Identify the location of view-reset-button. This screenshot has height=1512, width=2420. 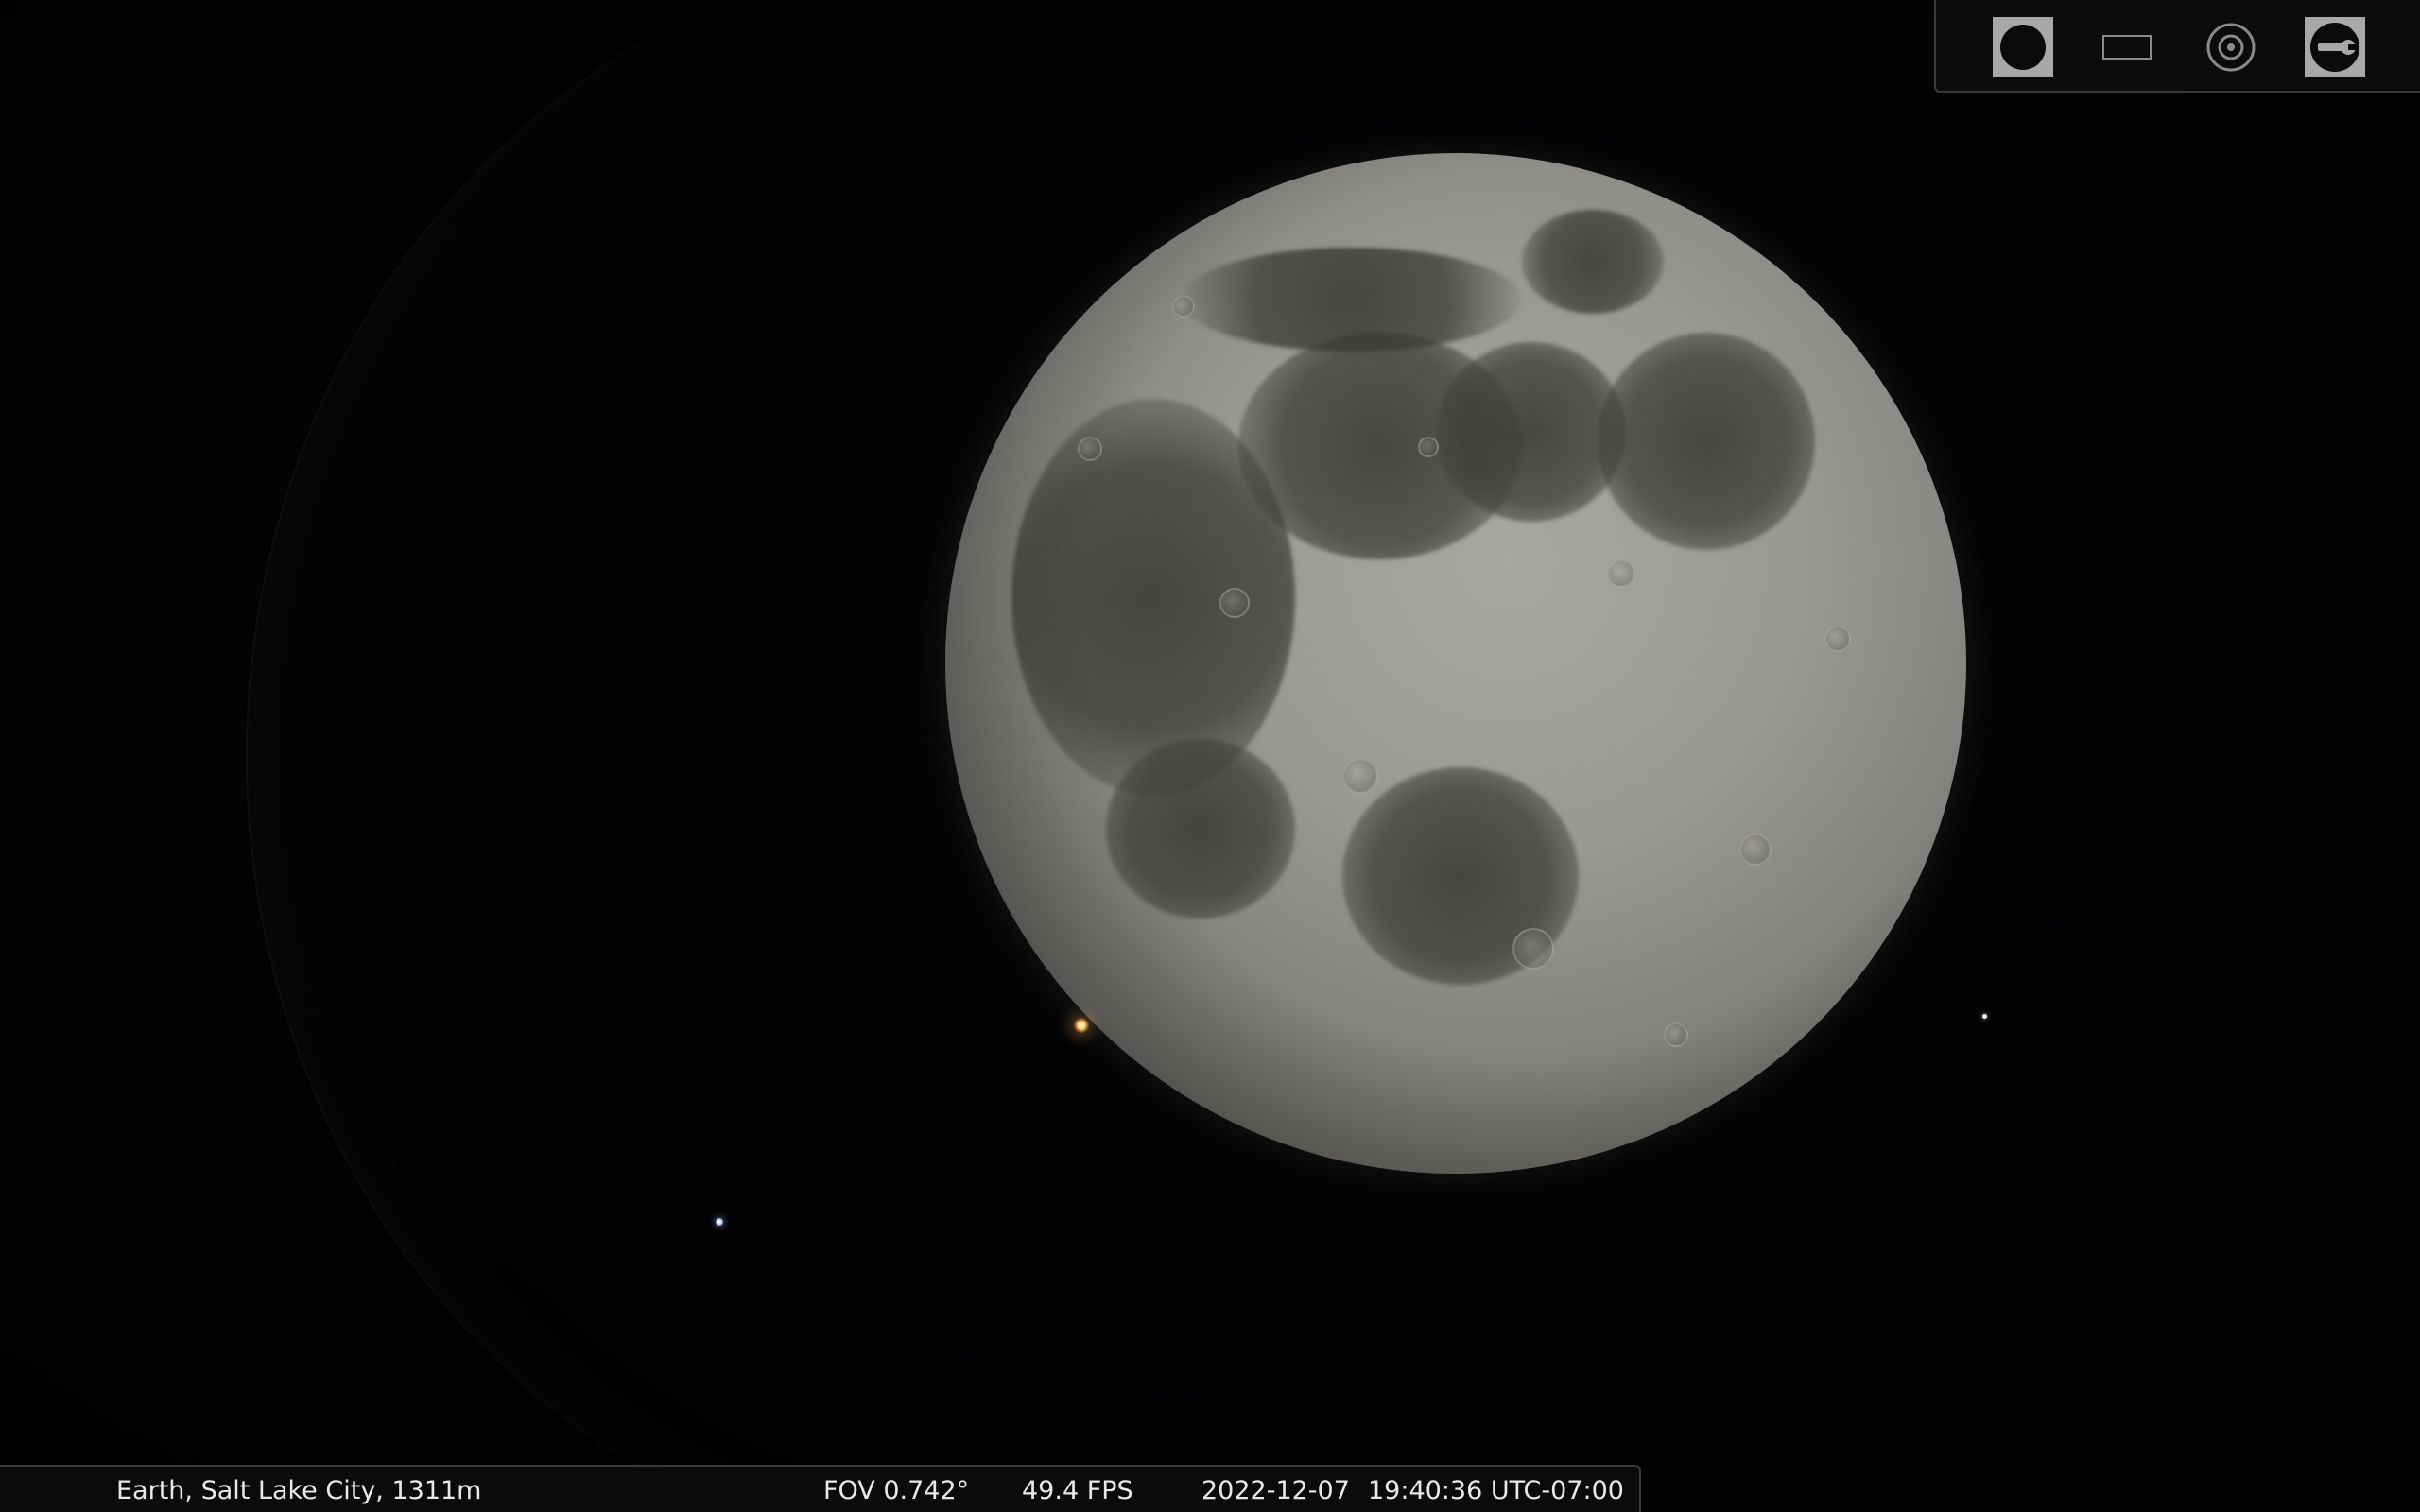
(2231, 47).